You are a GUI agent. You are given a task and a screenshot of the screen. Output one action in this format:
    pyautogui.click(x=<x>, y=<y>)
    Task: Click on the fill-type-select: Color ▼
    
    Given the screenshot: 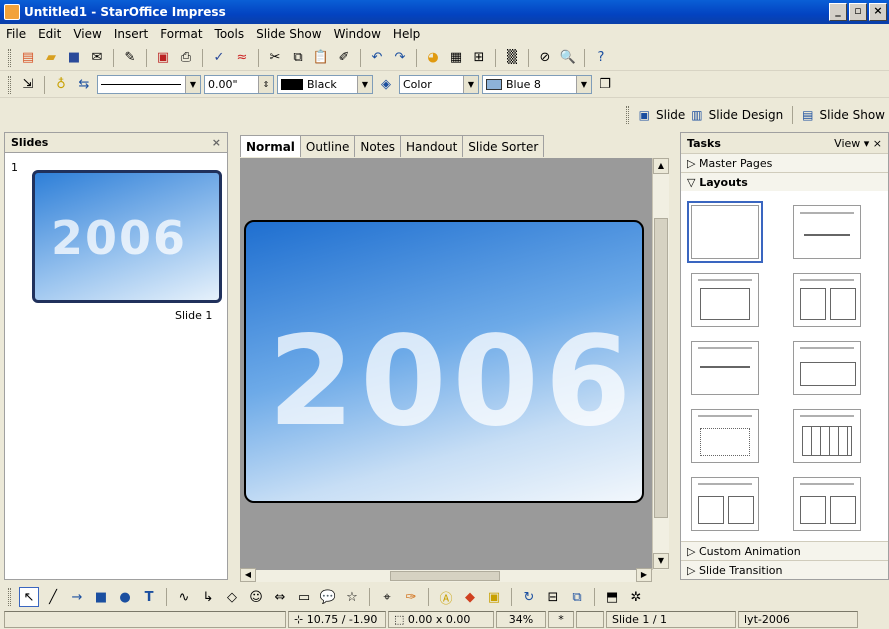 What is the action you would take?
    pyautogui.click(x=439, y=84)
    